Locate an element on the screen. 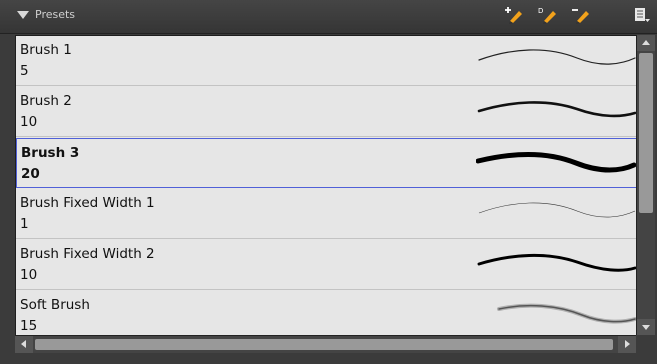 The height and width of the screenshot is (364, 657). preset-row-brush-3: Brush 3 20 is located at coordinates (326, 163).